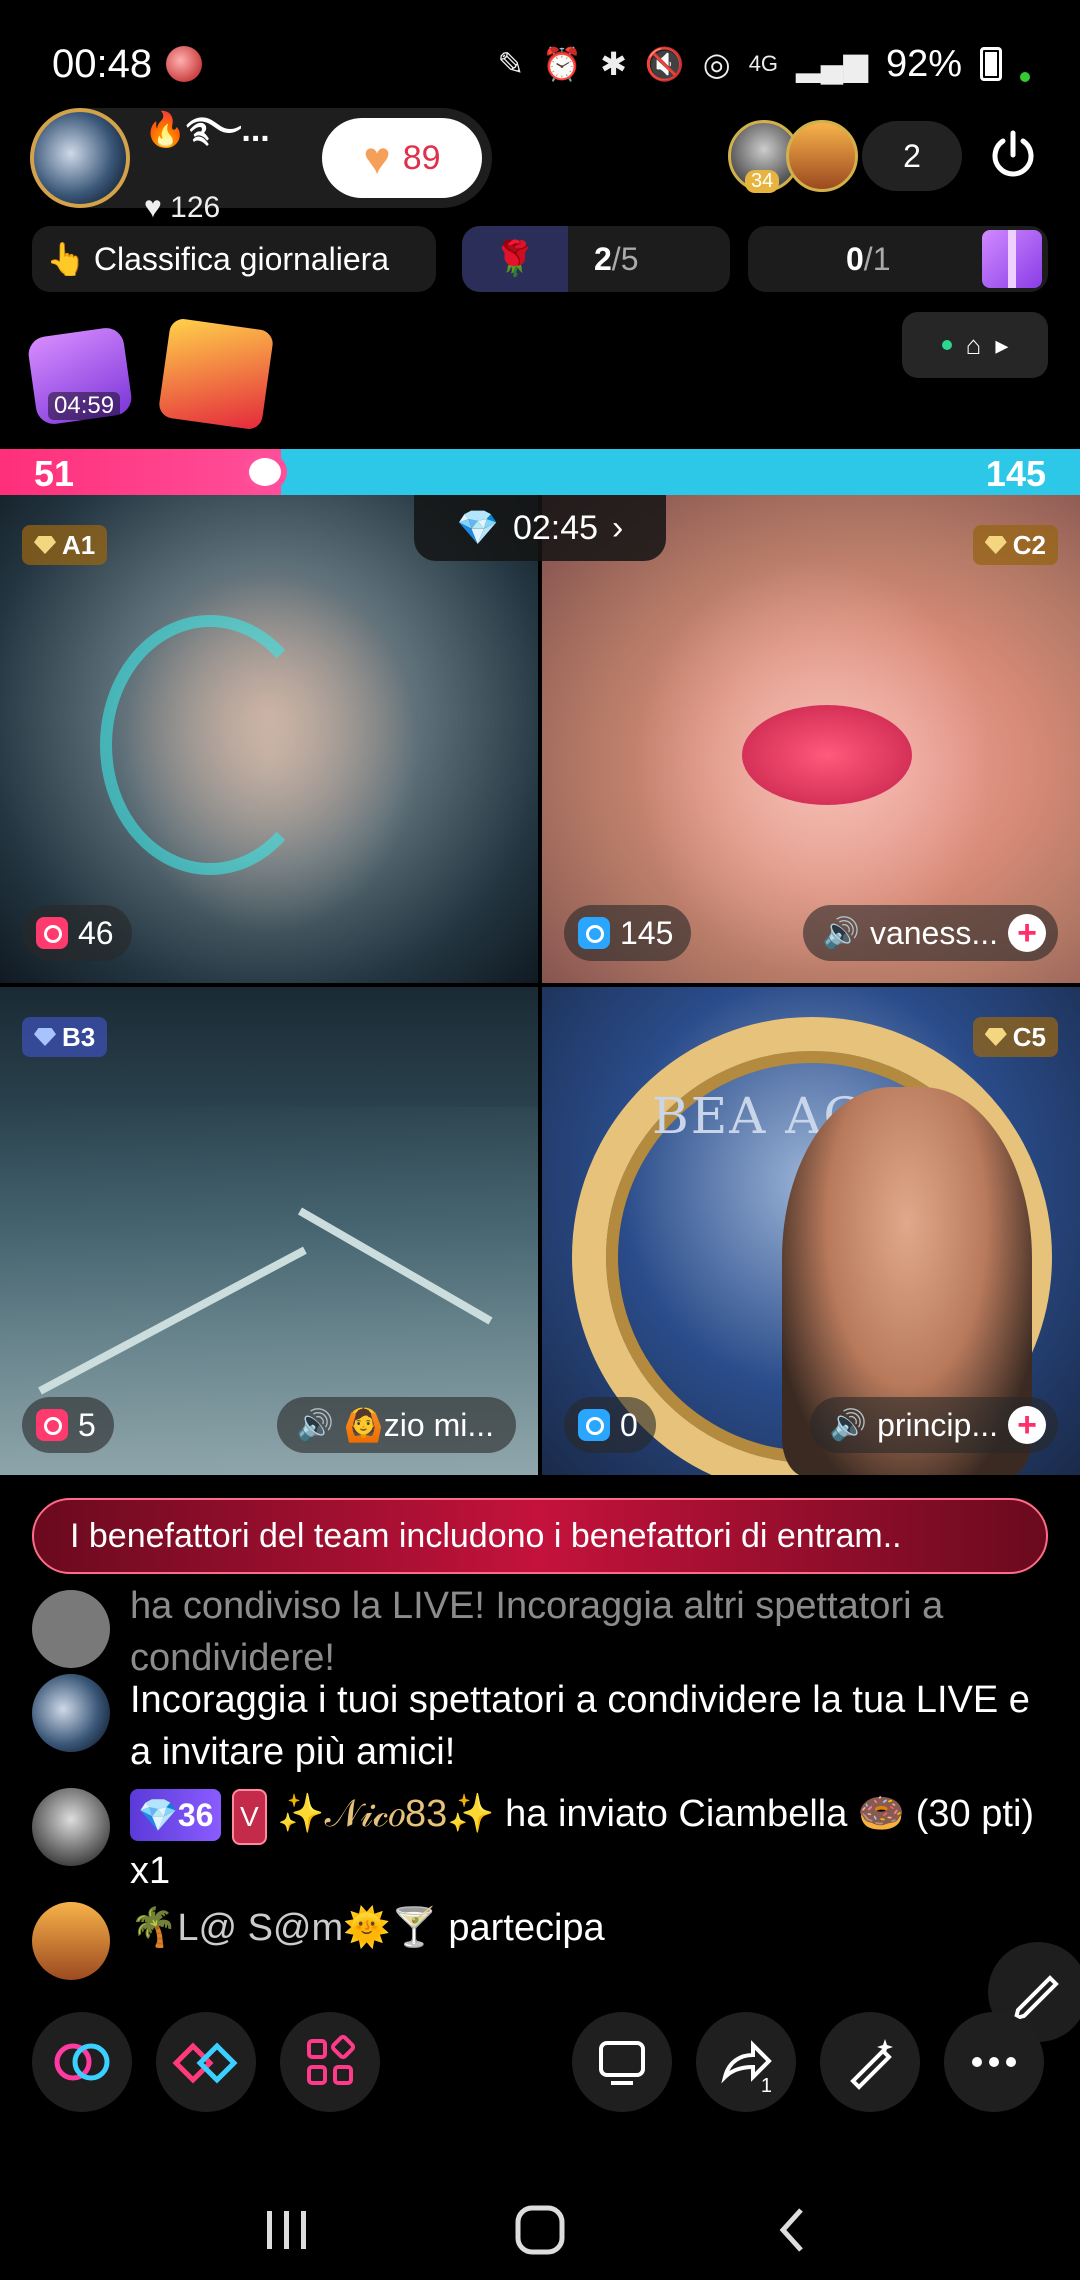 The image size is (1080, 2280). What do you see at coordinates (207, 208) in the screenshot?
I see `host-likes: ♥ 126` at bounding box center [207, 208].